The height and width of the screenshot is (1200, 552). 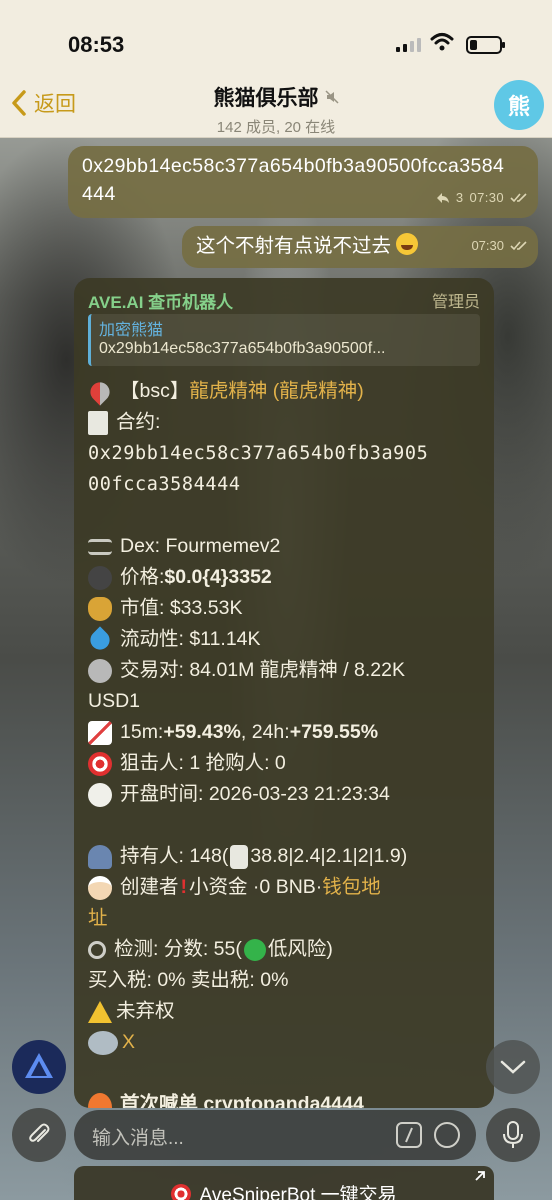 I want to click on reply-arrow-icon, so click(x=442, y=198).